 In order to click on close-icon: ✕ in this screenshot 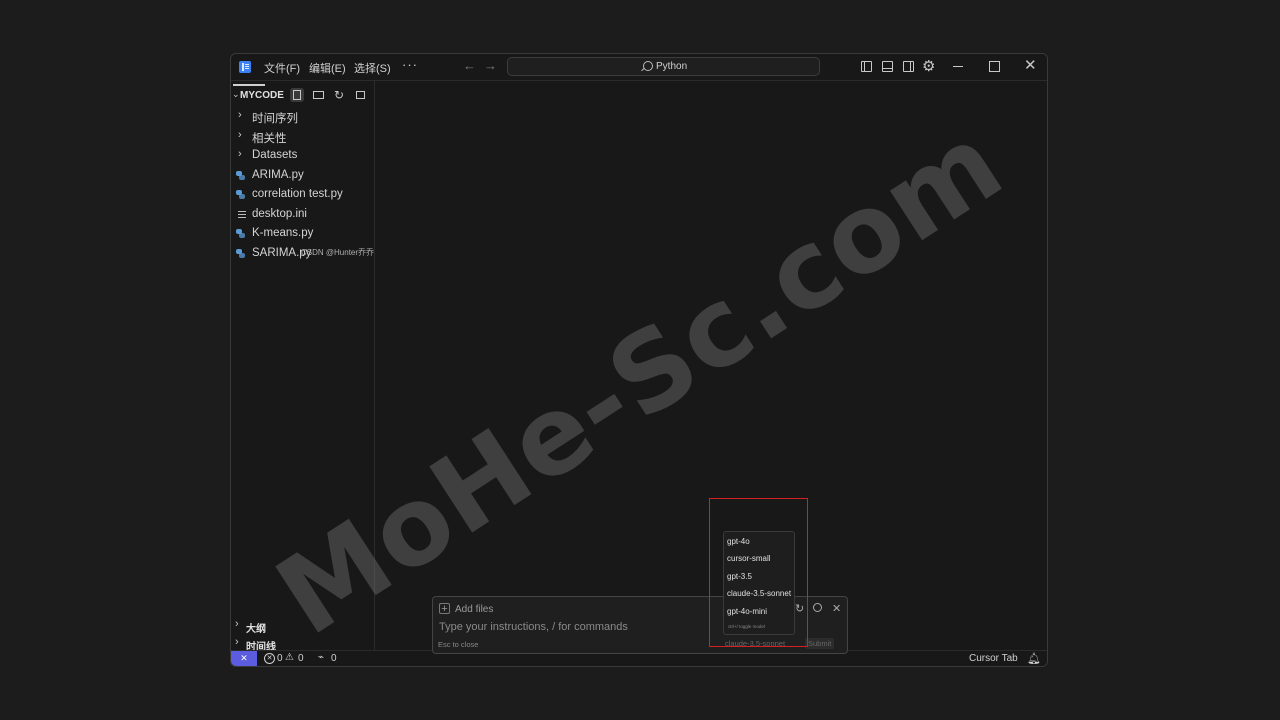, I will do `click(836, 608)`.